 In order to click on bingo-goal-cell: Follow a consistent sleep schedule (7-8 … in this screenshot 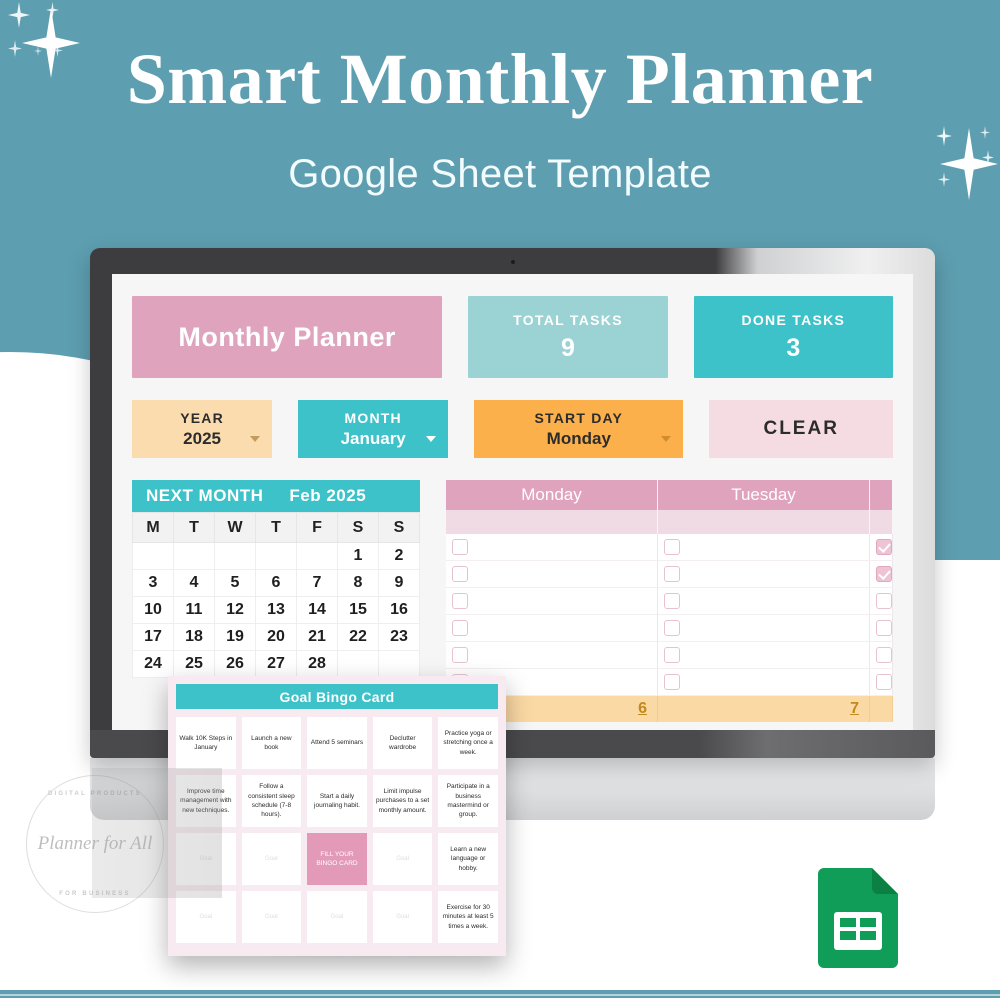, I will do `click(271, 801)`.